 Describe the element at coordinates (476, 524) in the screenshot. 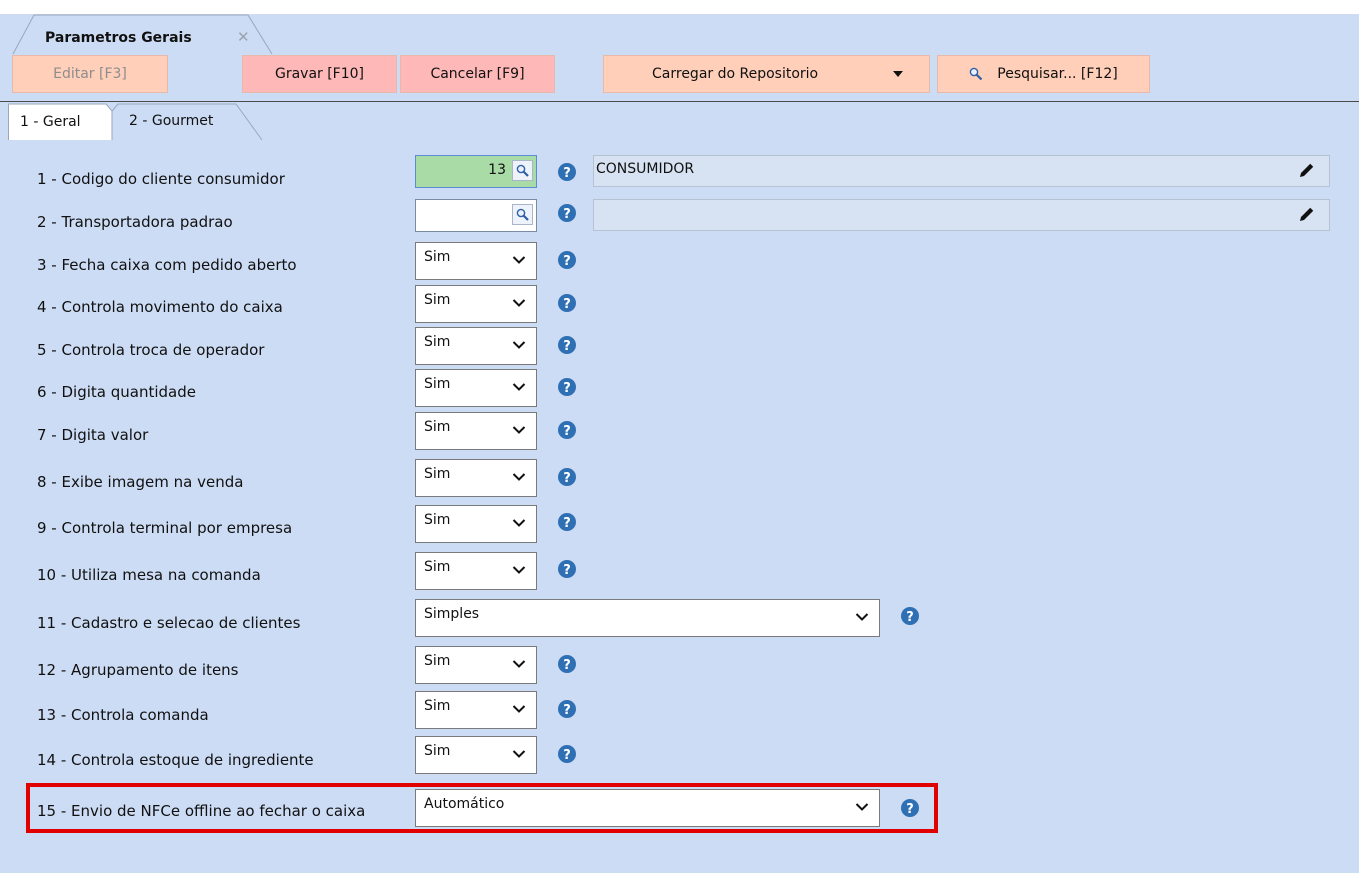

I see `select-field-9: Sim` at that location.